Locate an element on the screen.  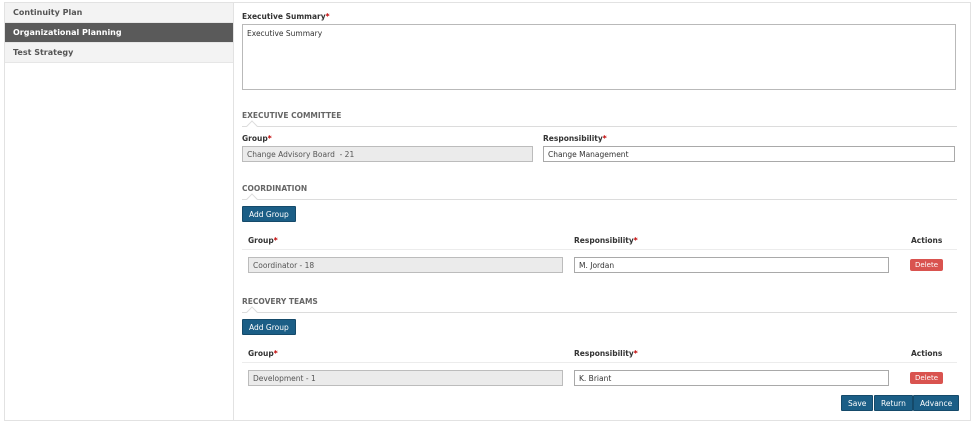
ec-responsibility-field is located at coordinates (749, 154).